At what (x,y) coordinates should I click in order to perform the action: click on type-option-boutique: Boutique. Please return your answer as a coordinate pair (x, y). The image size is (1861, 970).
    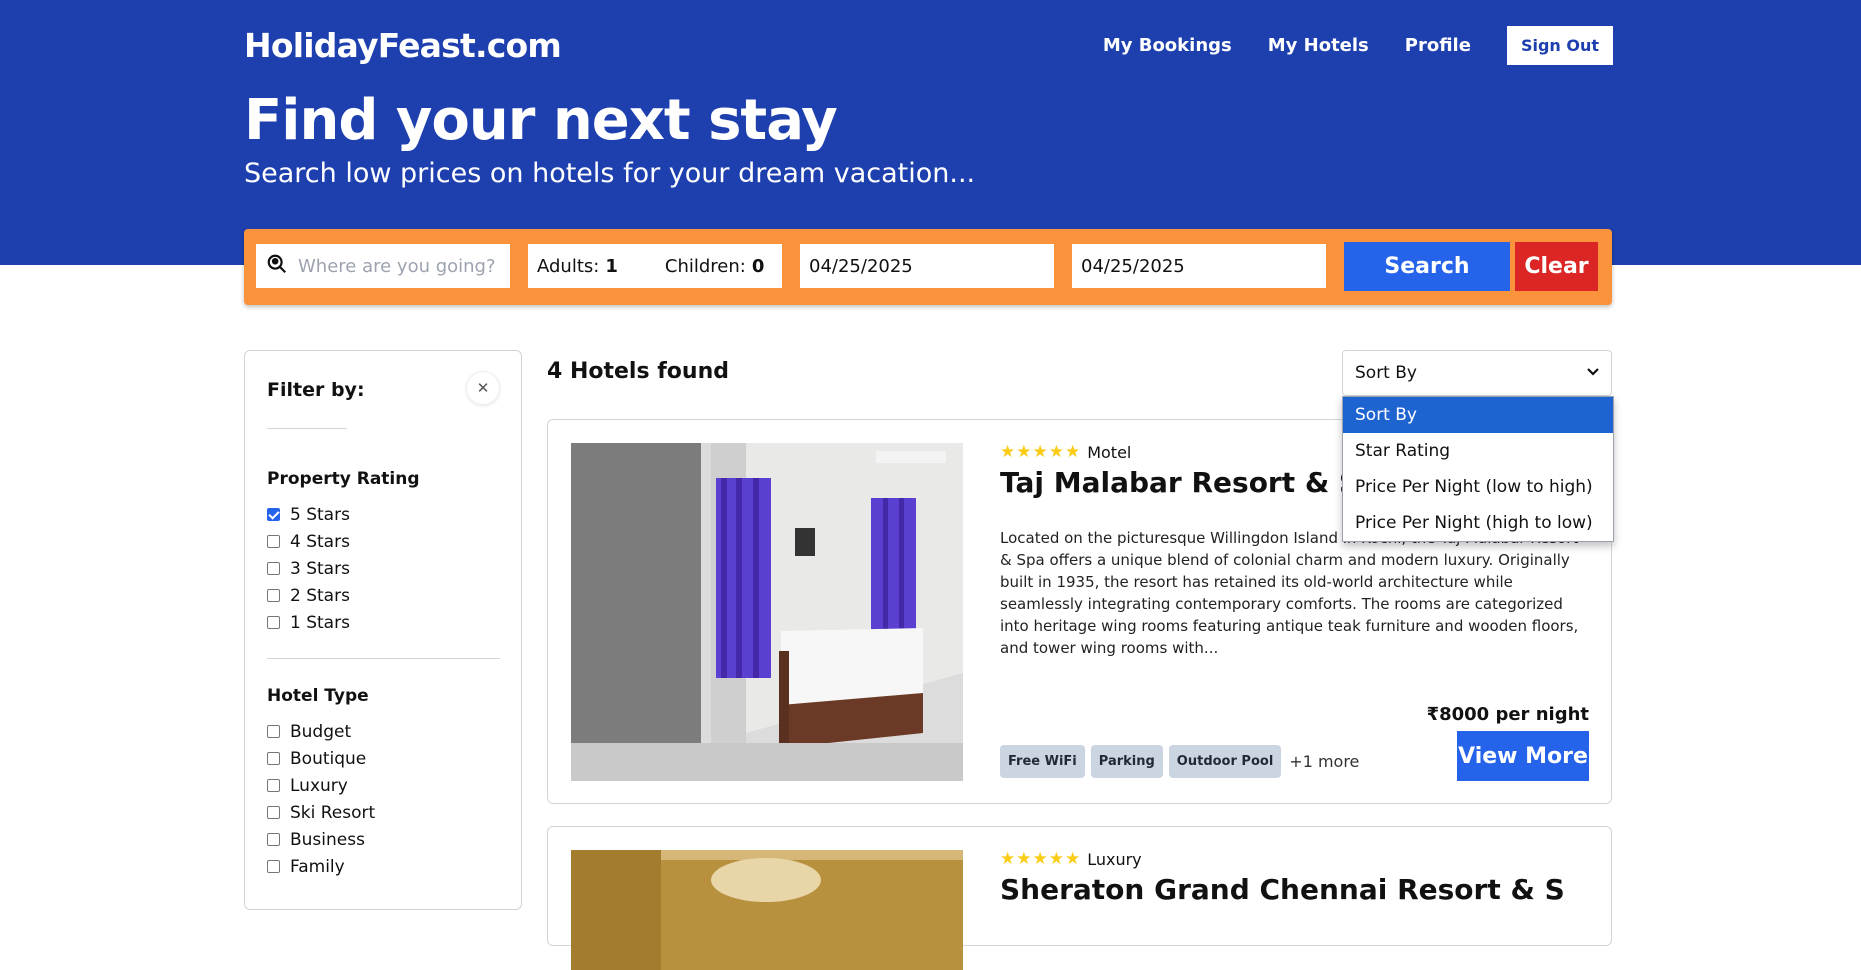
    Looking at the image, I should click on (321, 758).